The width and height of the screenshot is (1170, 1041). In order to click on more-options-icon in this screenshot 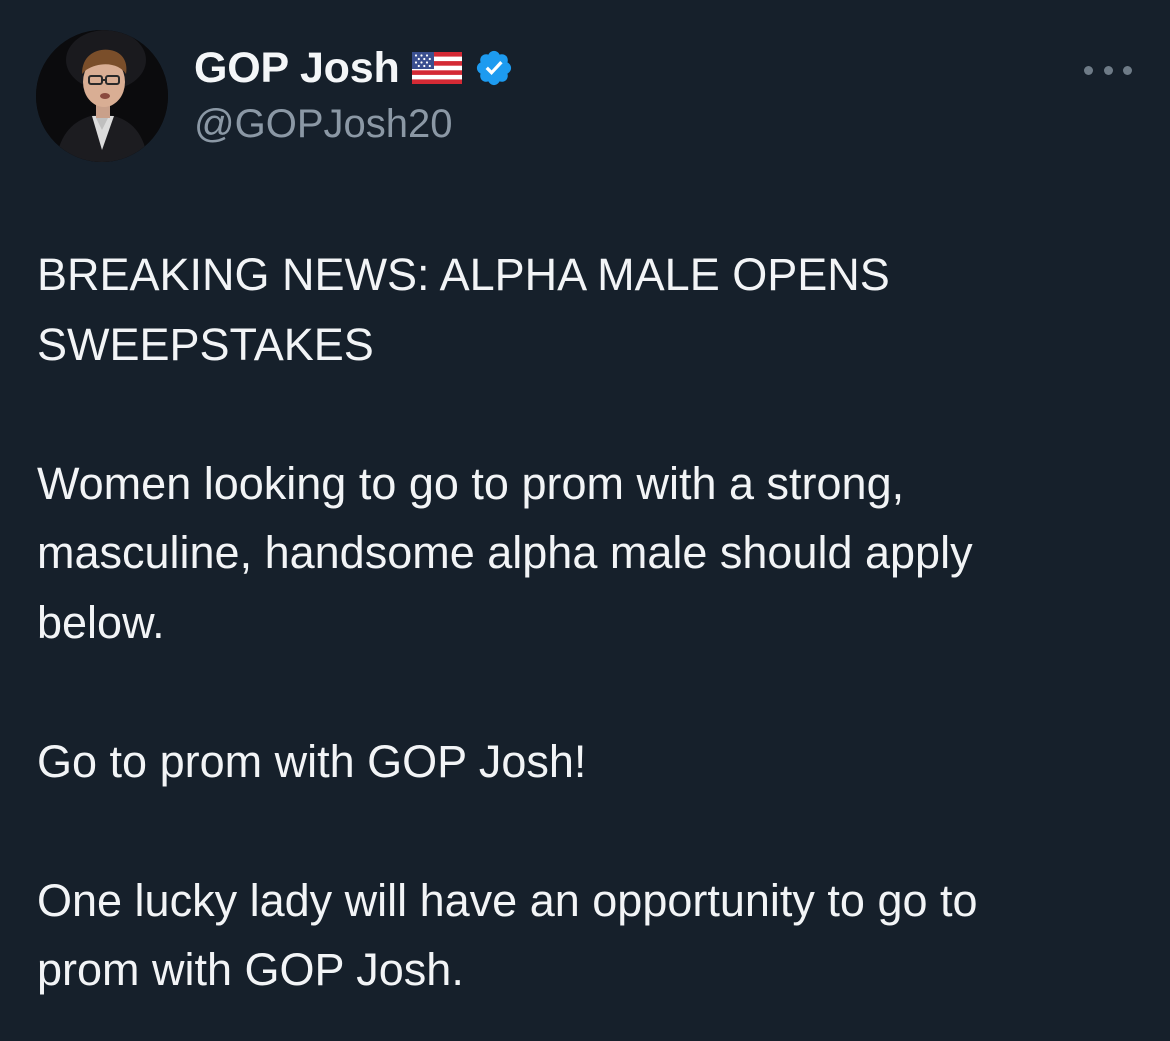, I will do `click(1108, 70)`.